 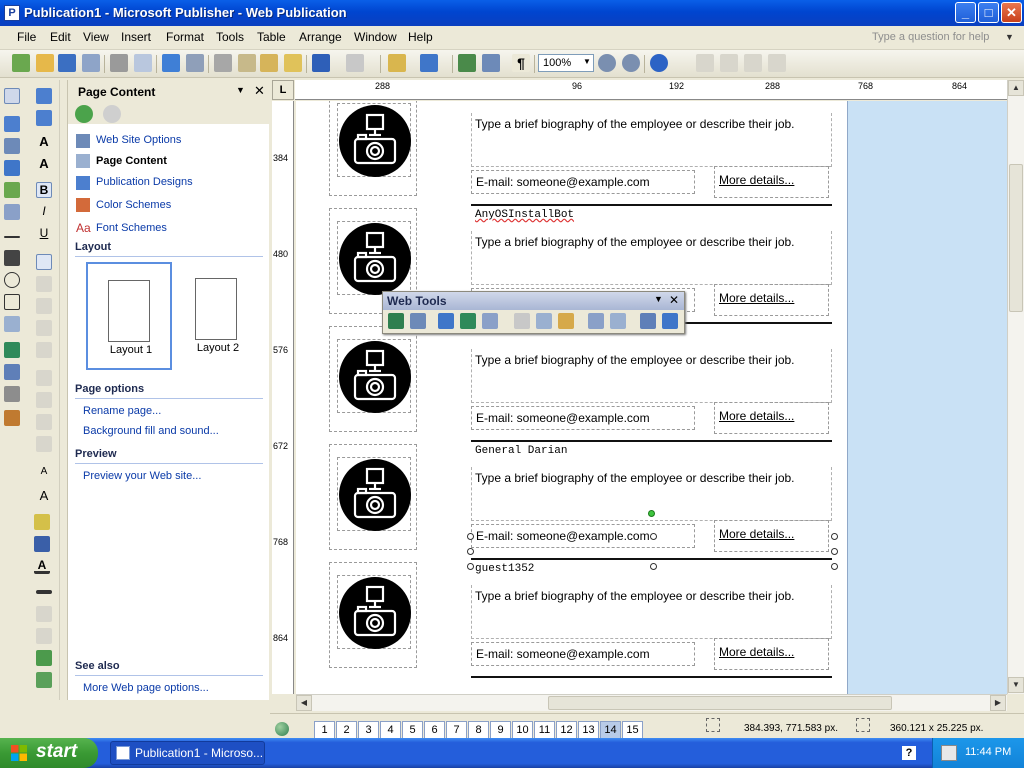 I want to click on hot-spot-icon, so click(x=12, y=350).